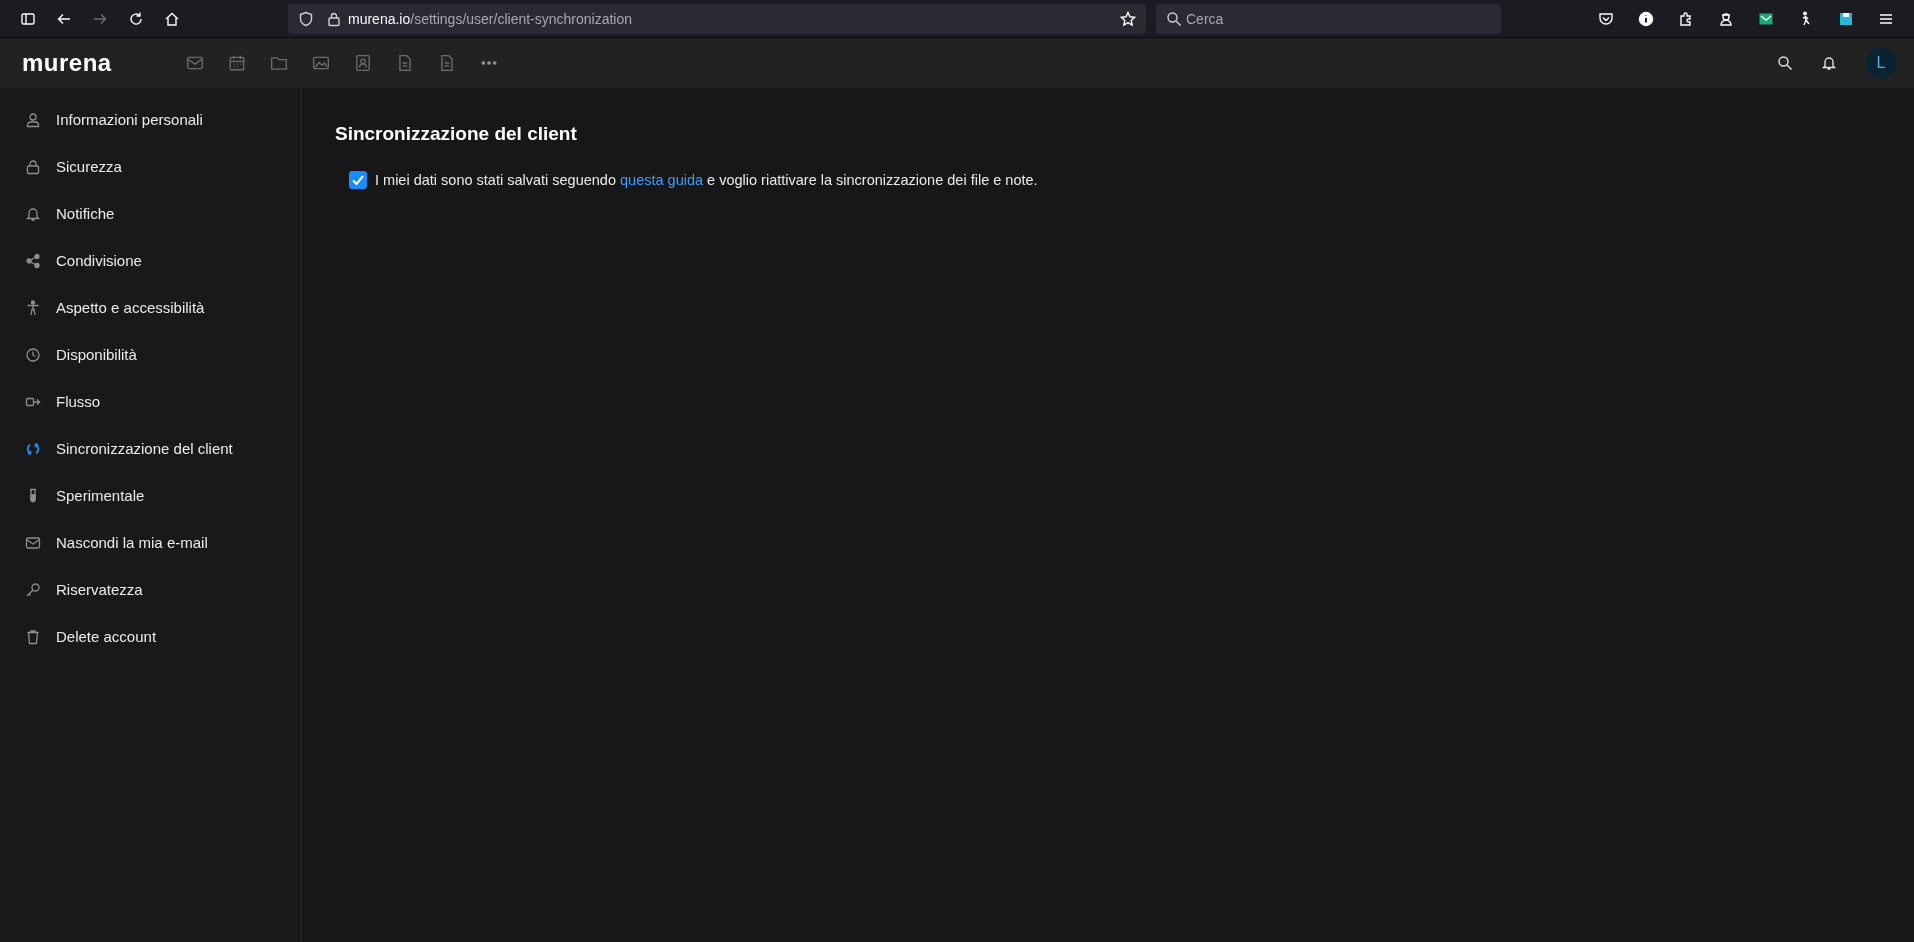 The image size is (1914, 942). I want to click on sidebar-item: Condivisione, so click(150, 260).